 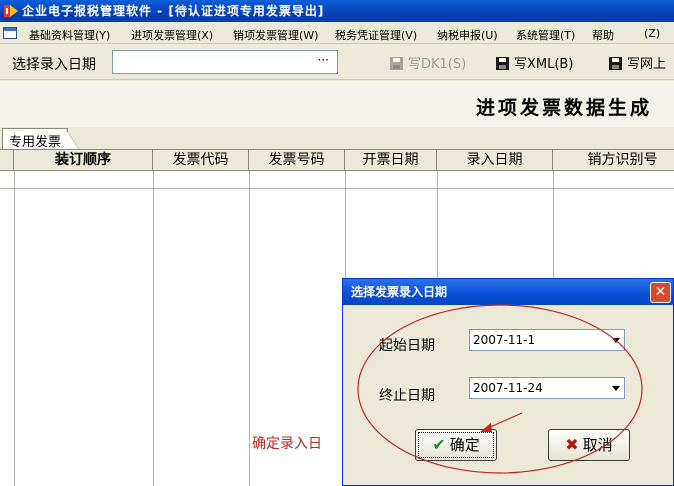 I want to click on tab-row: 专用发票, so click(x=337, y=138).